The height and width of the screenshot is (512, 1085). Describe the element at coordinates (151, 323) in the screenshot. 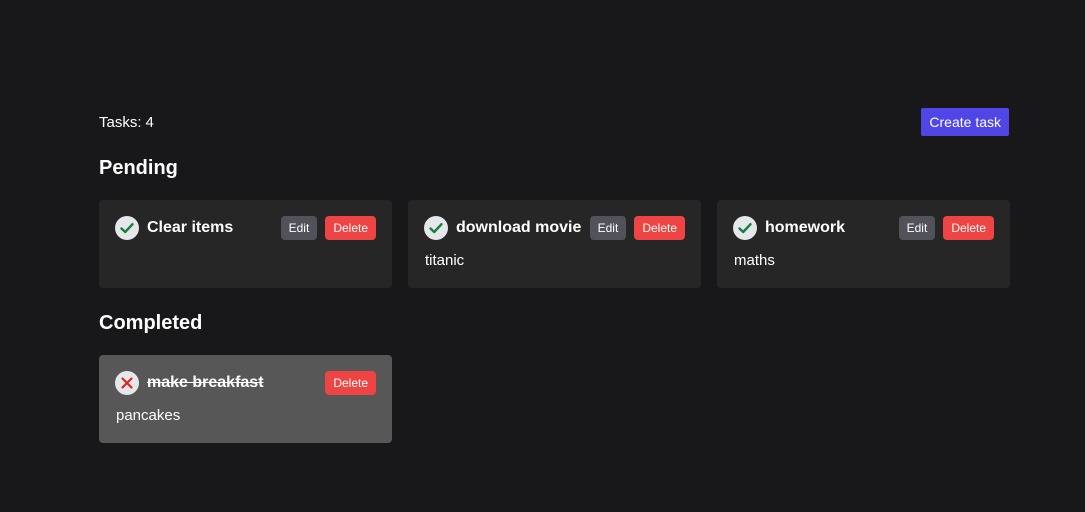

I see `completed-heading: Completed` at that location.